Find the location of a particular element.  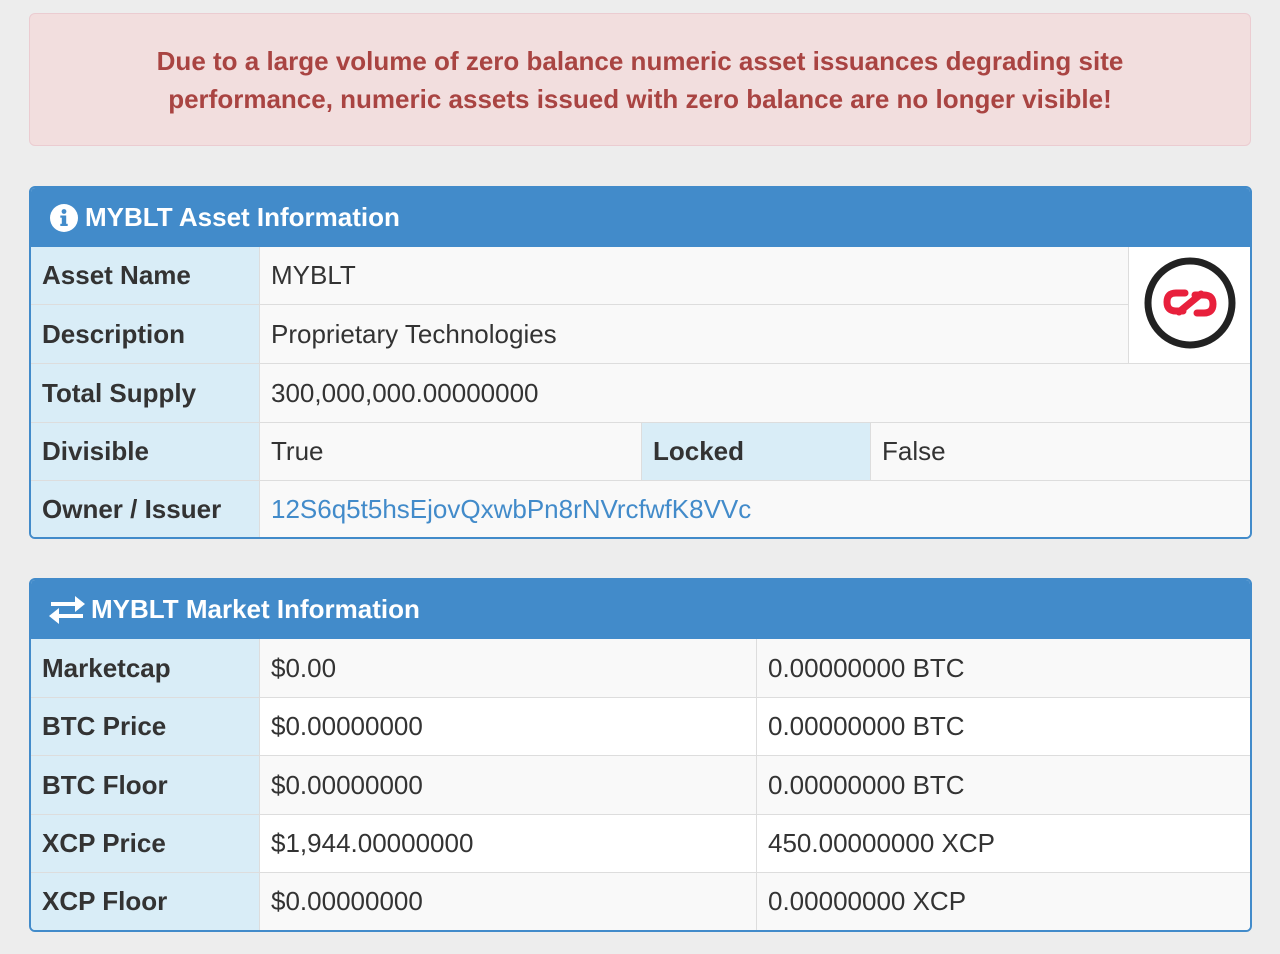

total-supply-value: 300,000,000.00000000 is located at coordinates (755, 393).